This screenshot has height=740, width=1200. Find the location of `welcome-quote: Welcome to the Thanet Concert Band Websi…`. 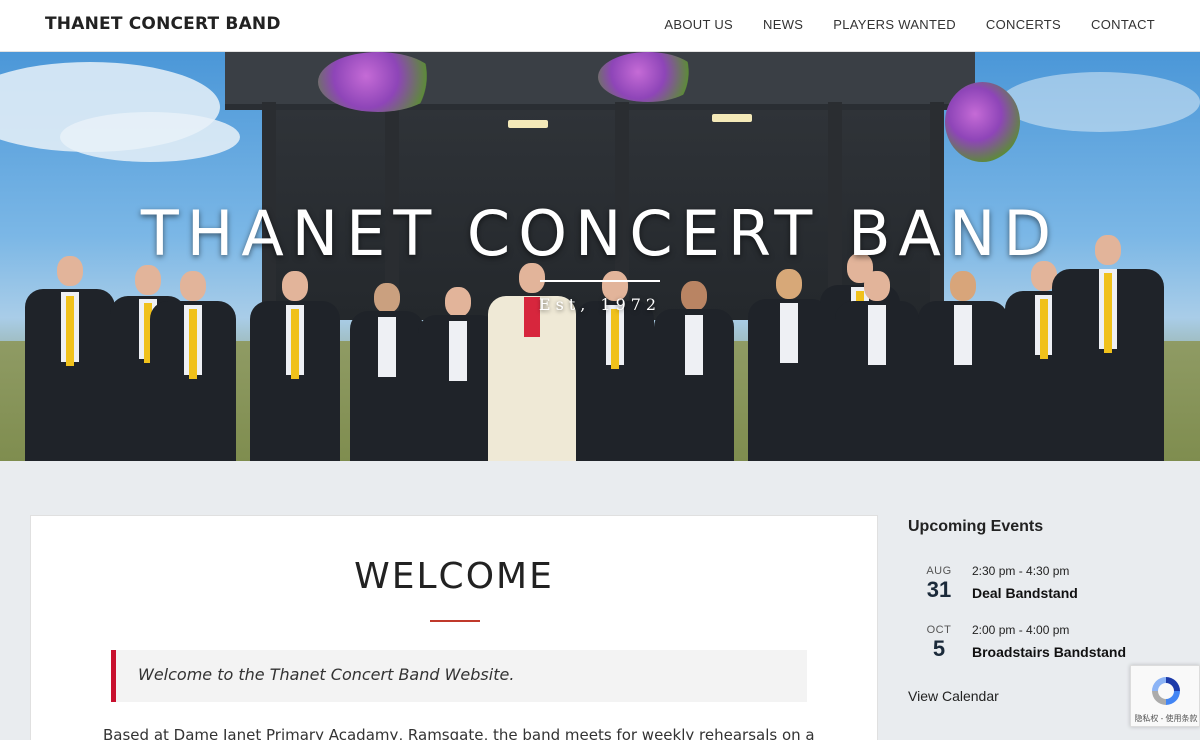

welcome-quote: Welcome to the Thanet Concert Band Websi… is located at coordinates (459, 676).